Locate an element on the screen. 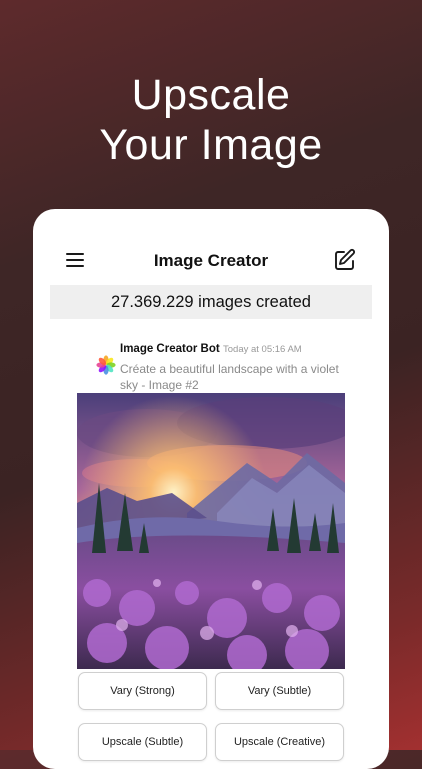 This screenshot has height=769, width=422. sender-name: Image Creator Bot is located at coordinates (170, 349).